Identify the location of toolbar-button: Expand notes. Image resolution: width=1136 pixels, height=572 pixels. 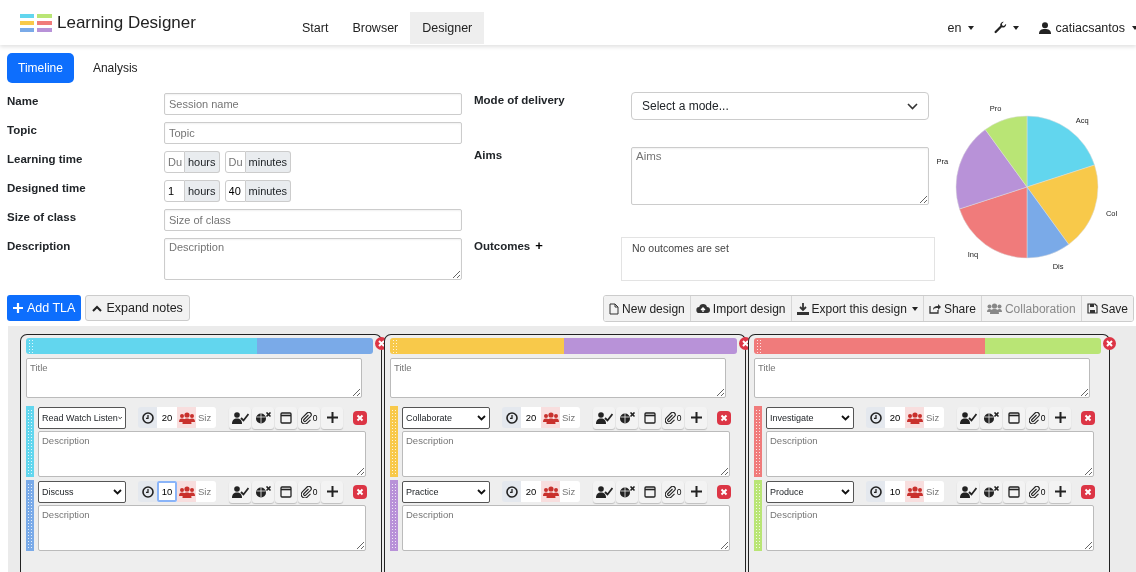
(137, 308).